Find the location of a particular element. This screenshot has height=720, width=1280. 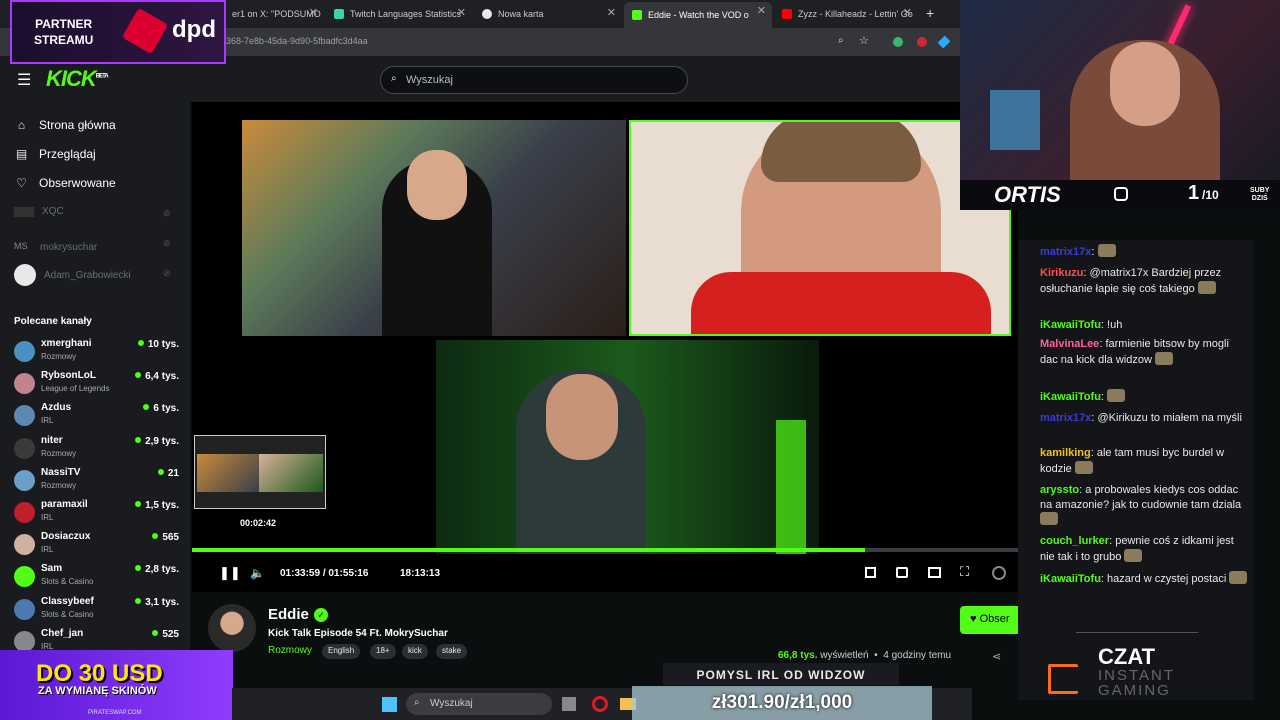

browser-tab: Twitch Languages Statistics ✕ is located at coordinates (399, 14).